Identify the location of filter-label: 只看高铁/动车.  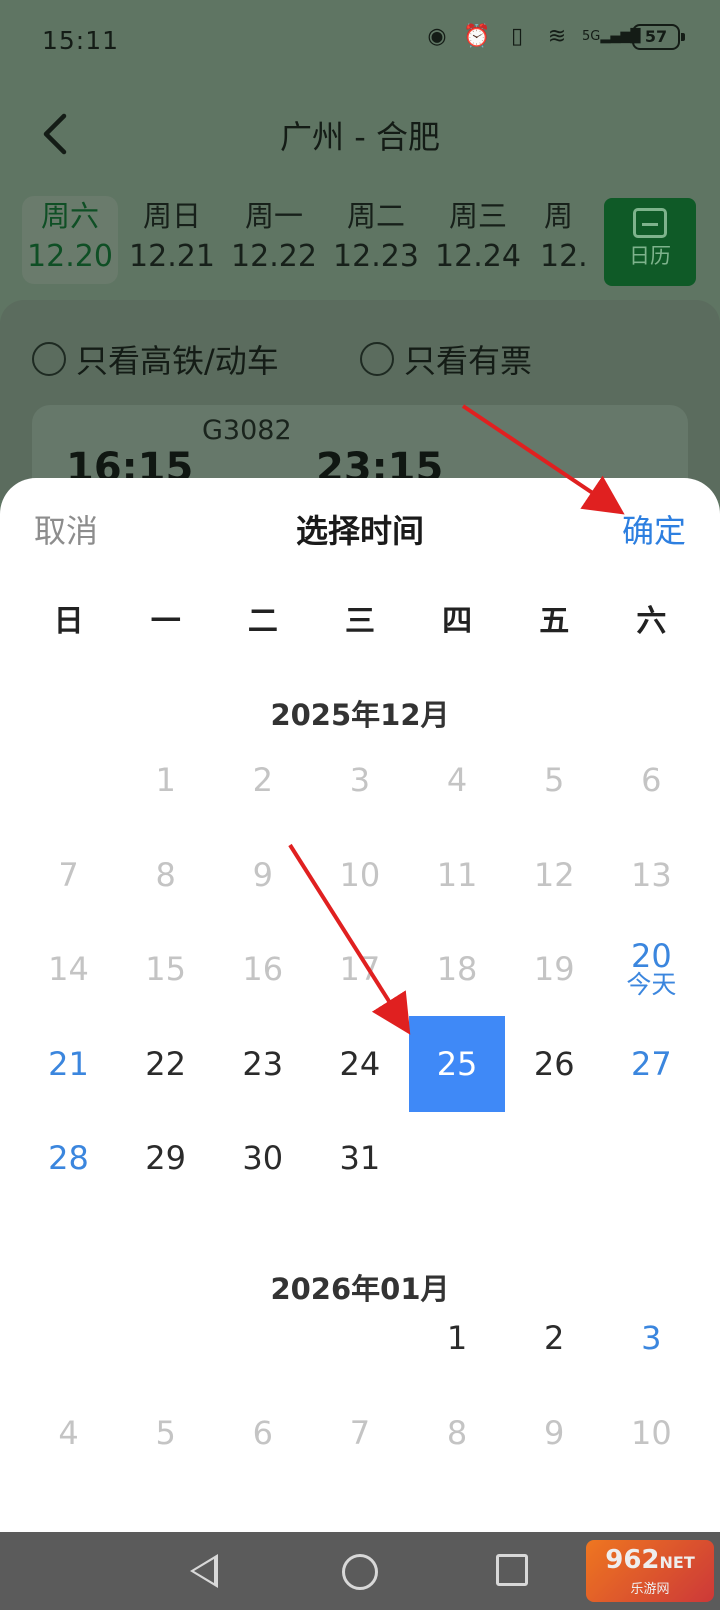
(177, 361).